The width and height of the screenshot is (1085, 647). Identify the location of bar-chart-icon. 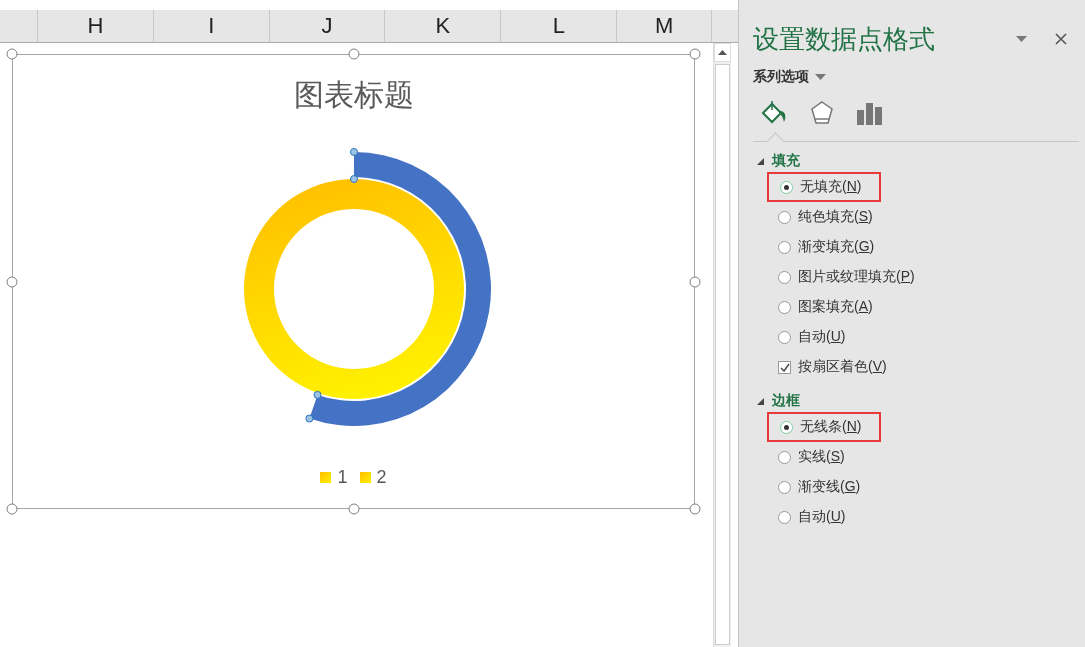
(870, 113).